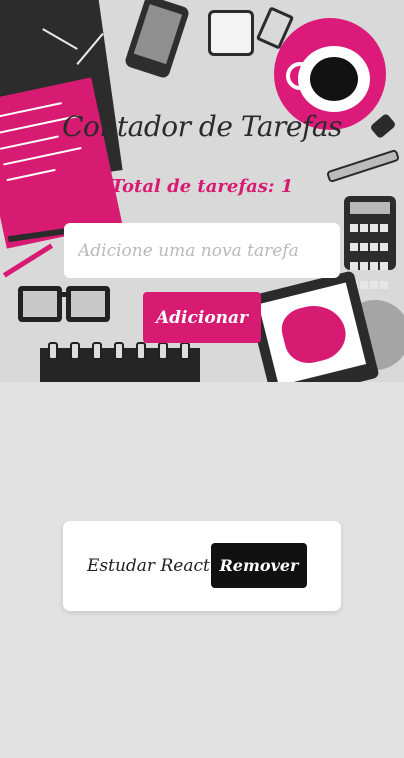  What do you see at coordinates (231, 33) in the screenshot?
I see `clock-illustration` at bounding box center [231, 33].